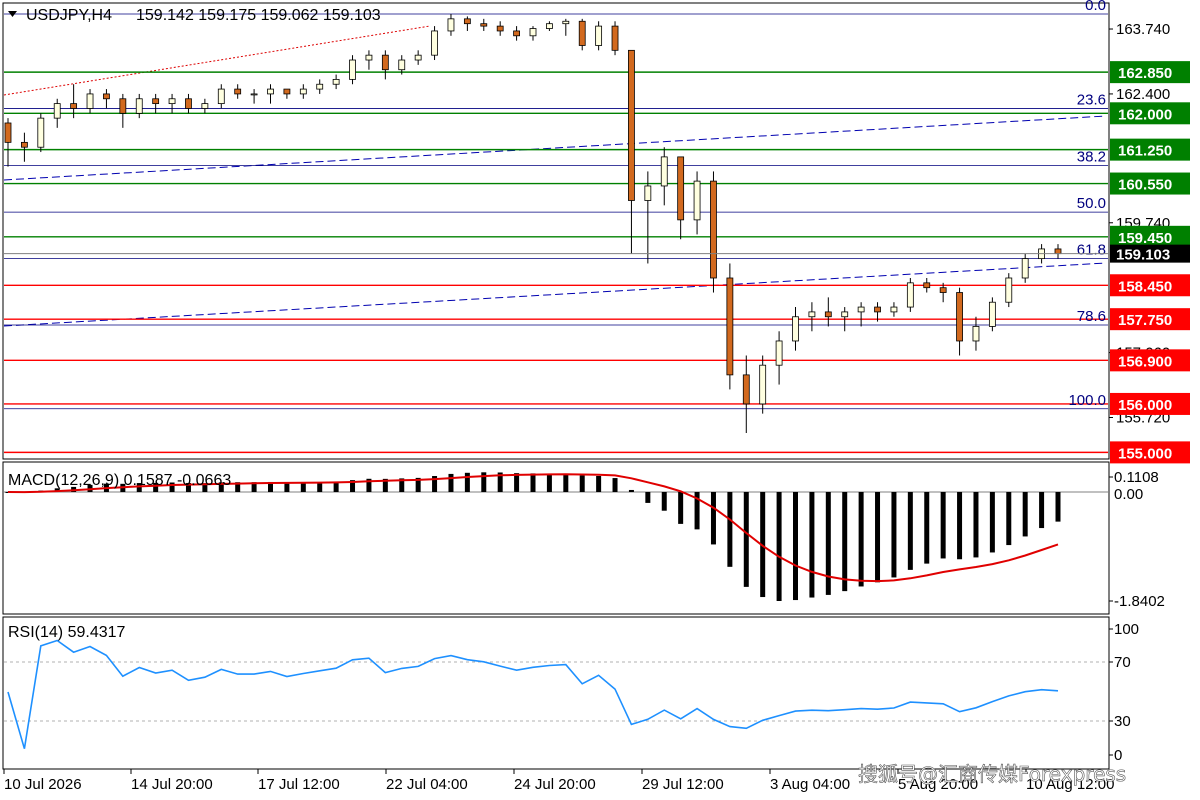 The image size is (1200, 800). What do you see at coordinates (1145, 114) in the screenshot?
I see `level-label-text: 162.000` at bounding box center [1145, 114].